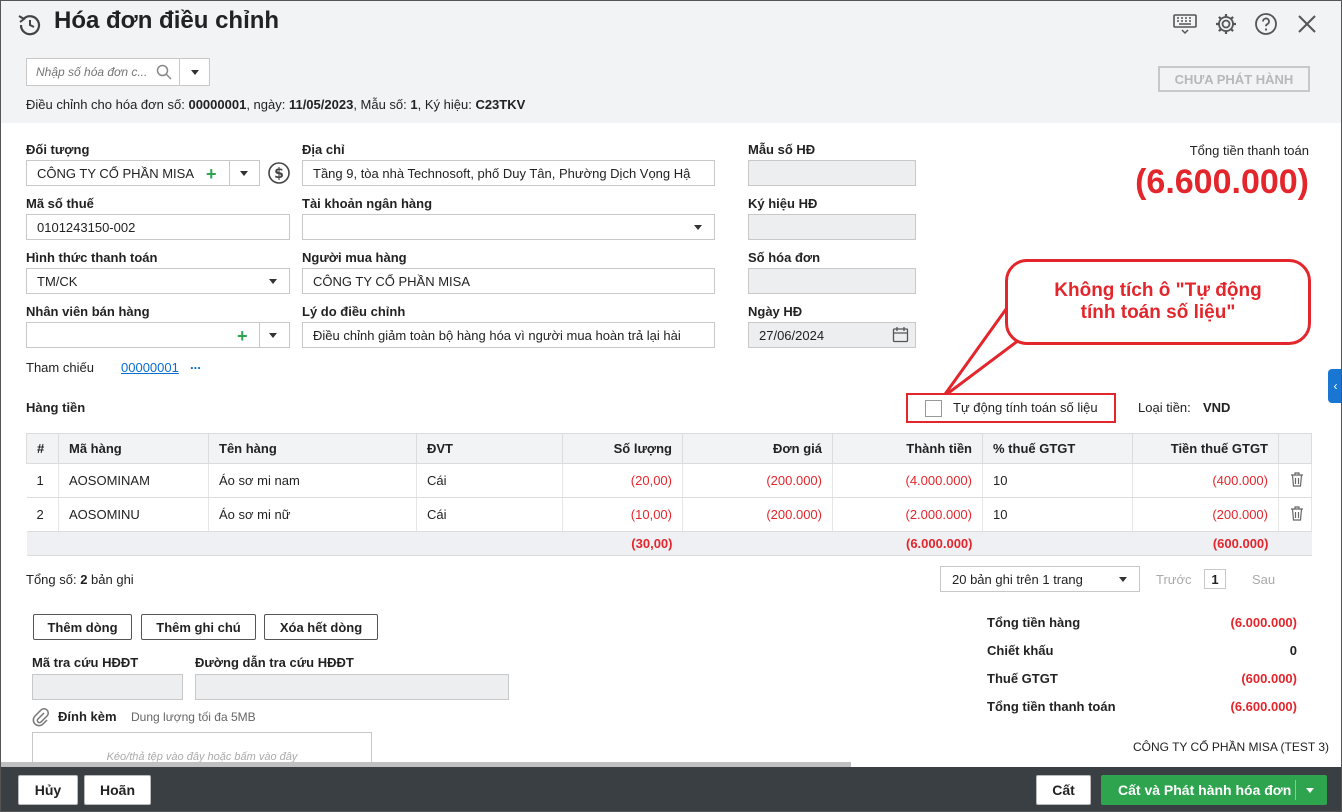 The height and width of the screenshot is (812, 1342). What do you see at coordinates (312, 448) in the screenshot?
I see `column-header: Tên hàng` at bounding box center [312, 448].